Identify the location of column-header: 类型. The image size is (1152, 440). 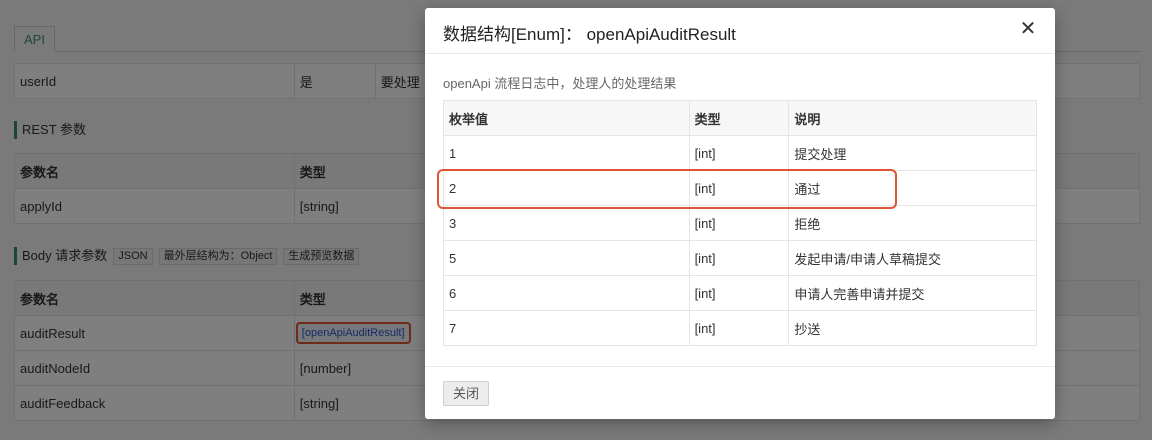
(739, 118).